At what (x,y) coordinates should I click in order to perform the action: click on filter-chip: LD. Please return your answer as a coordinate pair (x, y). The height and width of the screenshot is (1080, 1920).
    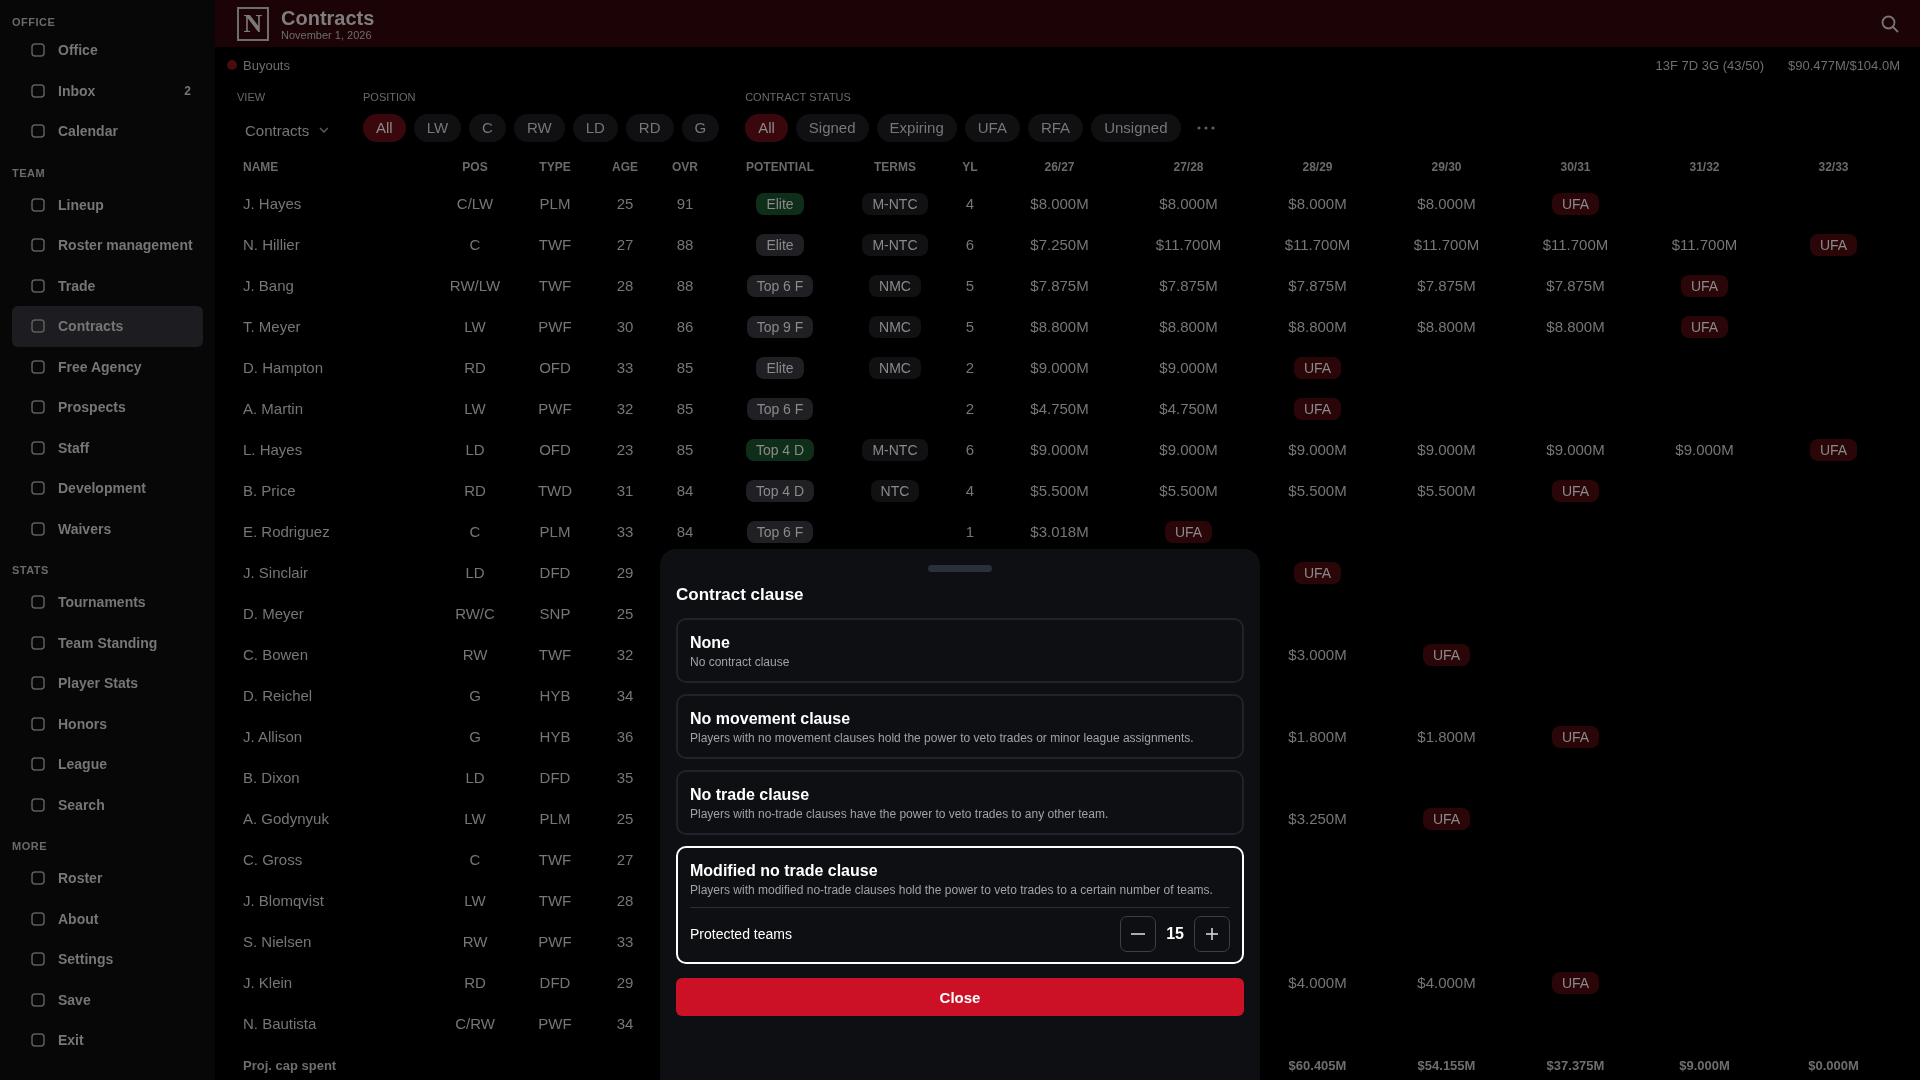
    Looking at the image, I should click on (595, 128).